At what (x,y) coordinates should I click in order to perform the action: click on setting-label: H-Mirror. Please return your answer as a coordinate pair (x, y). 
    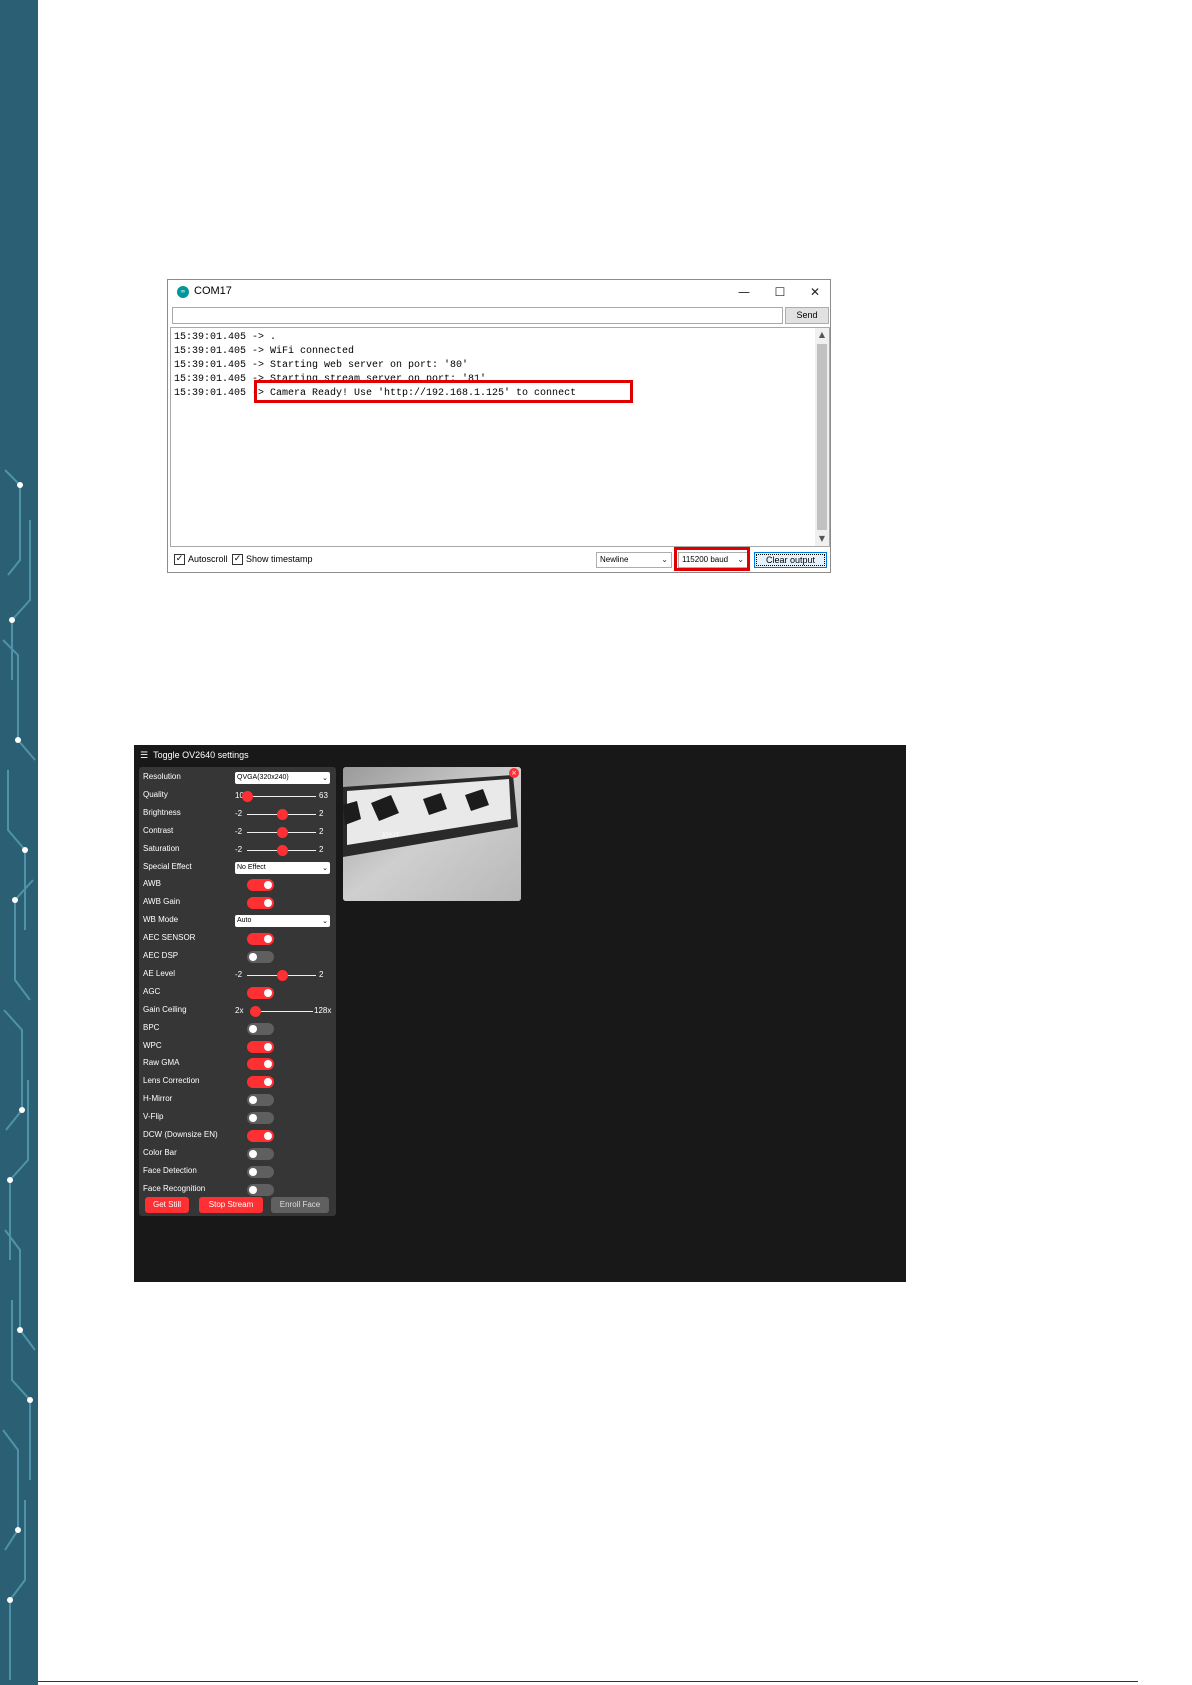
    Looking at the image, I should click on (158, 1099).